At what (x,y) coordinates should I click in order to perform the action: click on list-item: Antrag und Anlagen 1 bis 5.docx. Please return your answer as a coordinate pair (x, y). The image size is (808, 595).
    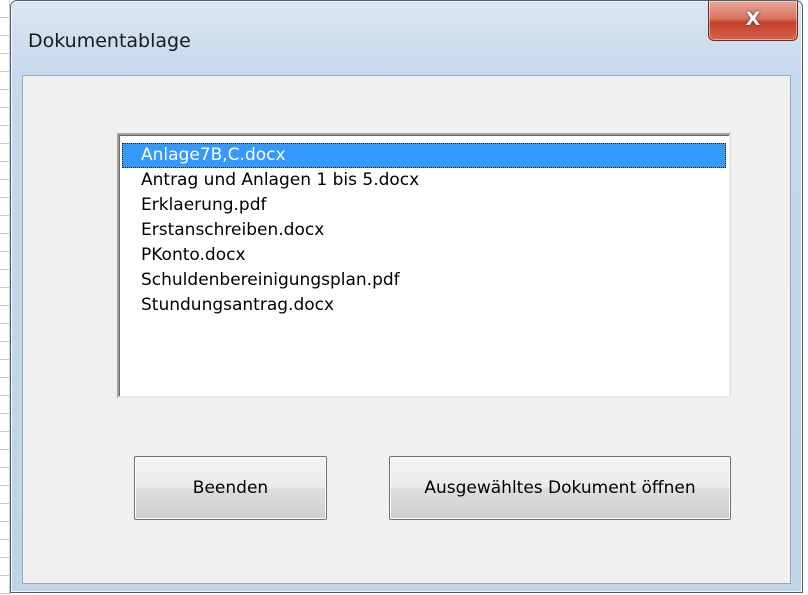
    Looking at the image, I should click on (424, 180).